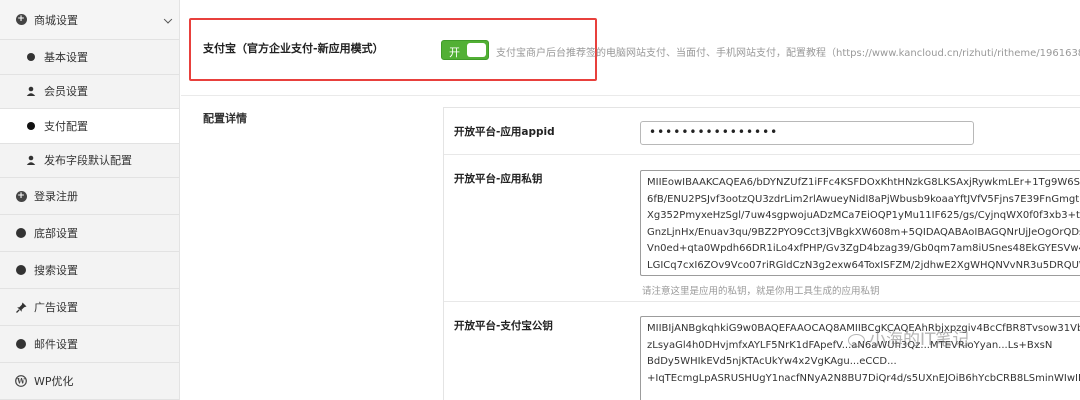  I want to click on chevron-down-icon, so click(168, 19).